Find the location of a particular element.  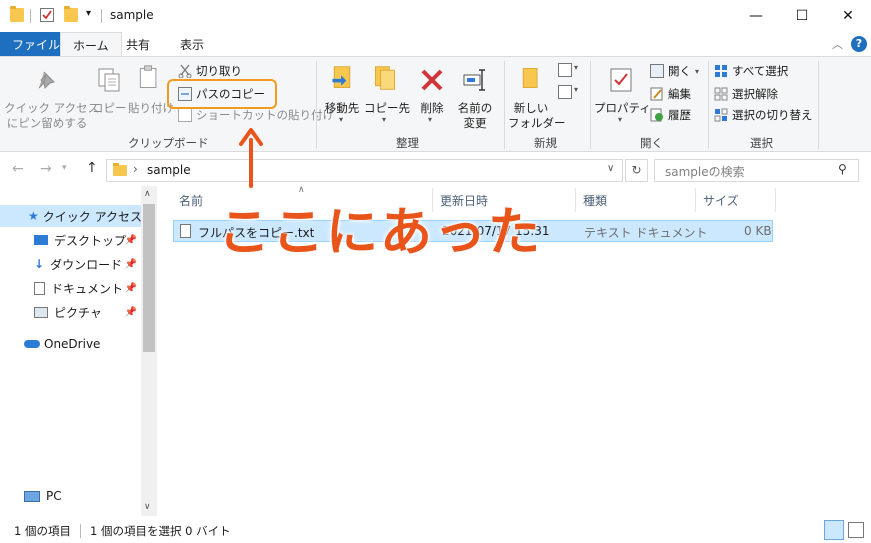

address-bar: › sample ∨ is located at coordinates (364, 170).